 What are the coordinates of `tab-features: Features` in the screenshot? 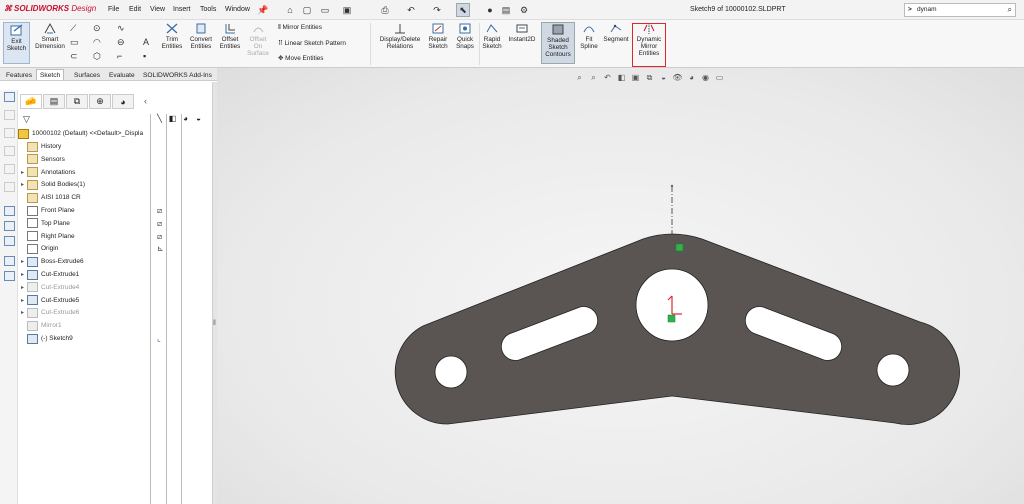 It's located at (19, 74).